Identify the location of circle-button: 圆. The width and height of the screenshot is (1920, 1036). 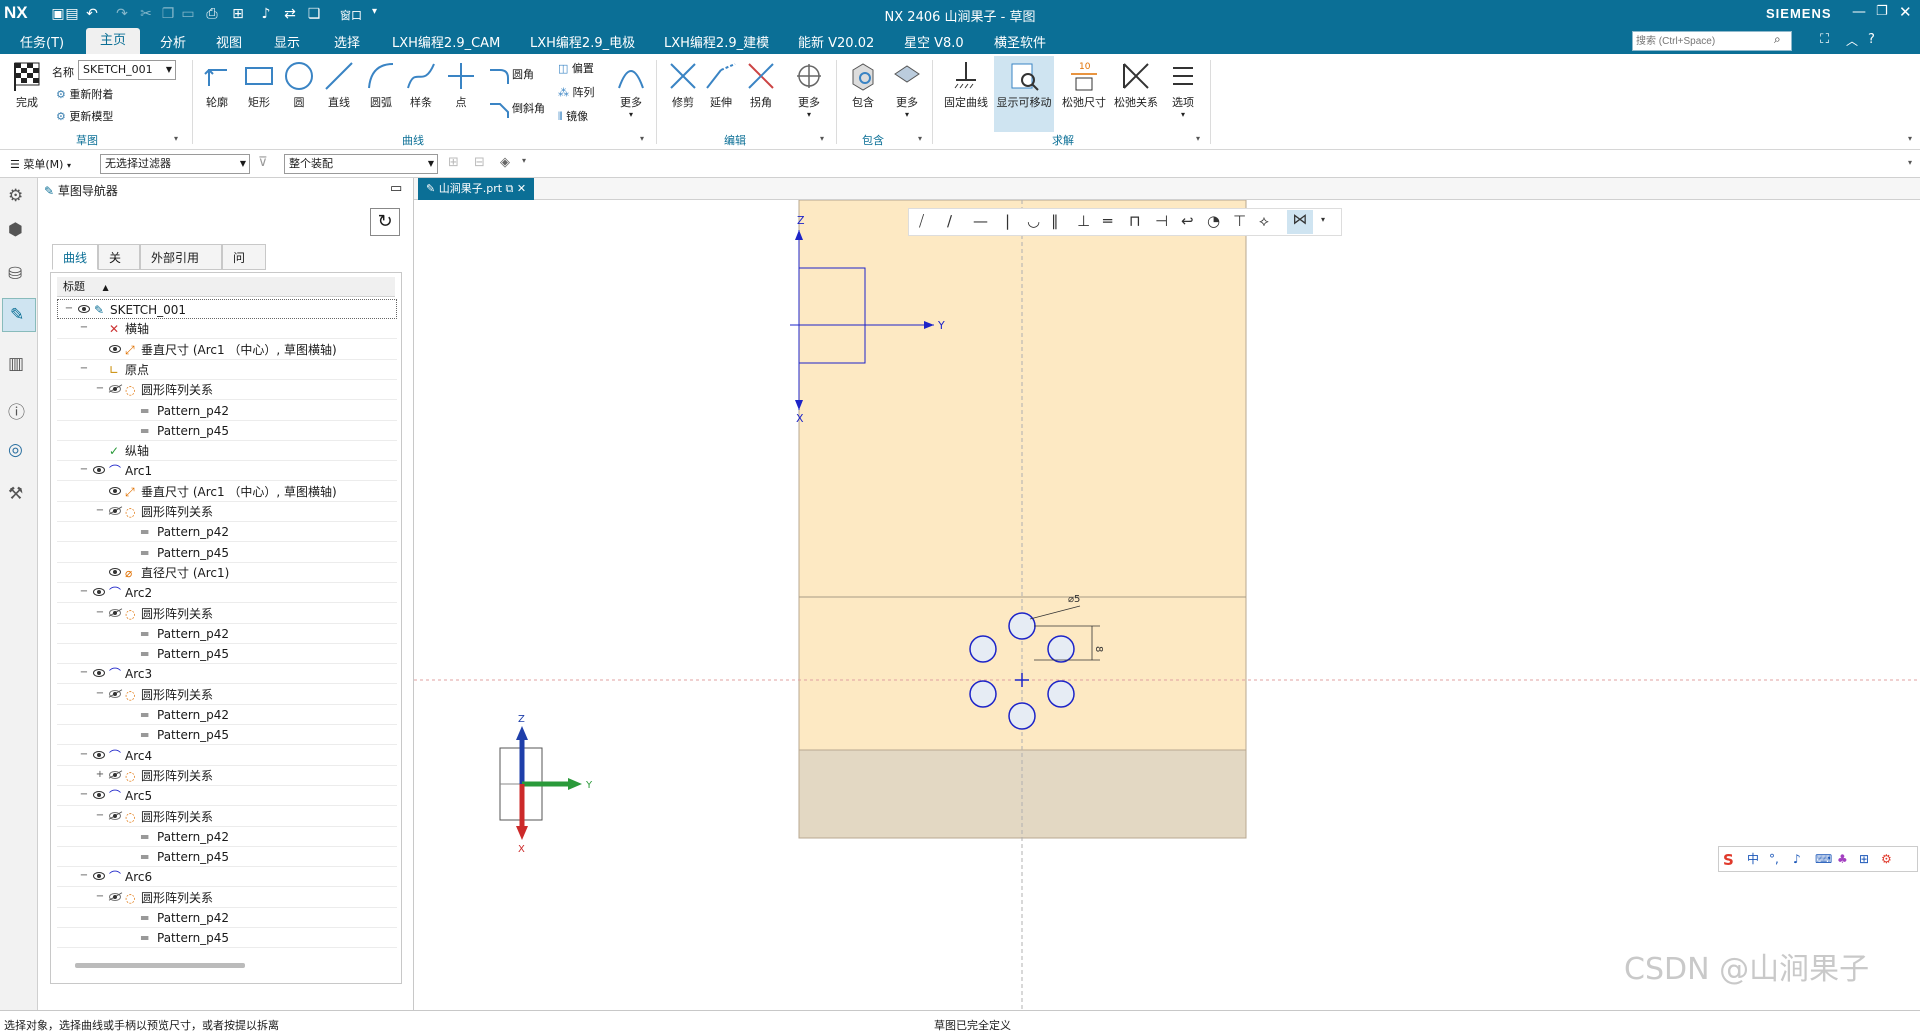
(299, 85).